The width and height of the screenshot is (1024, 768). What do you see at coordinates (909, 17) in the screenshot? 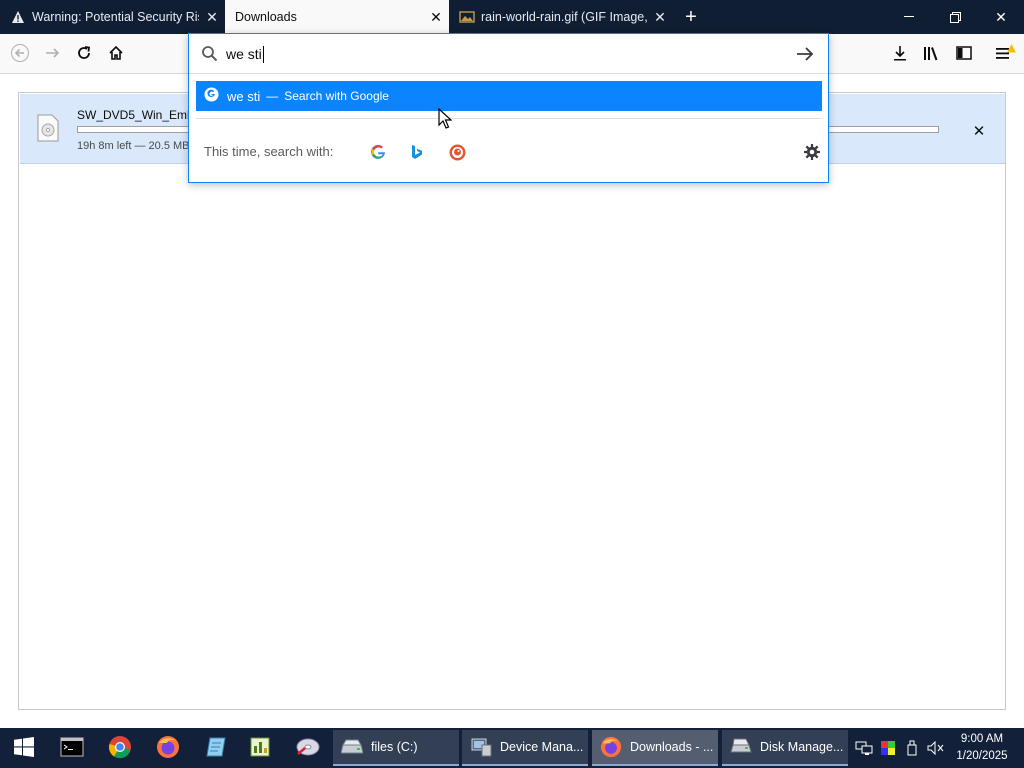
I see `minimize-icon` at bounding box center [909, 17].